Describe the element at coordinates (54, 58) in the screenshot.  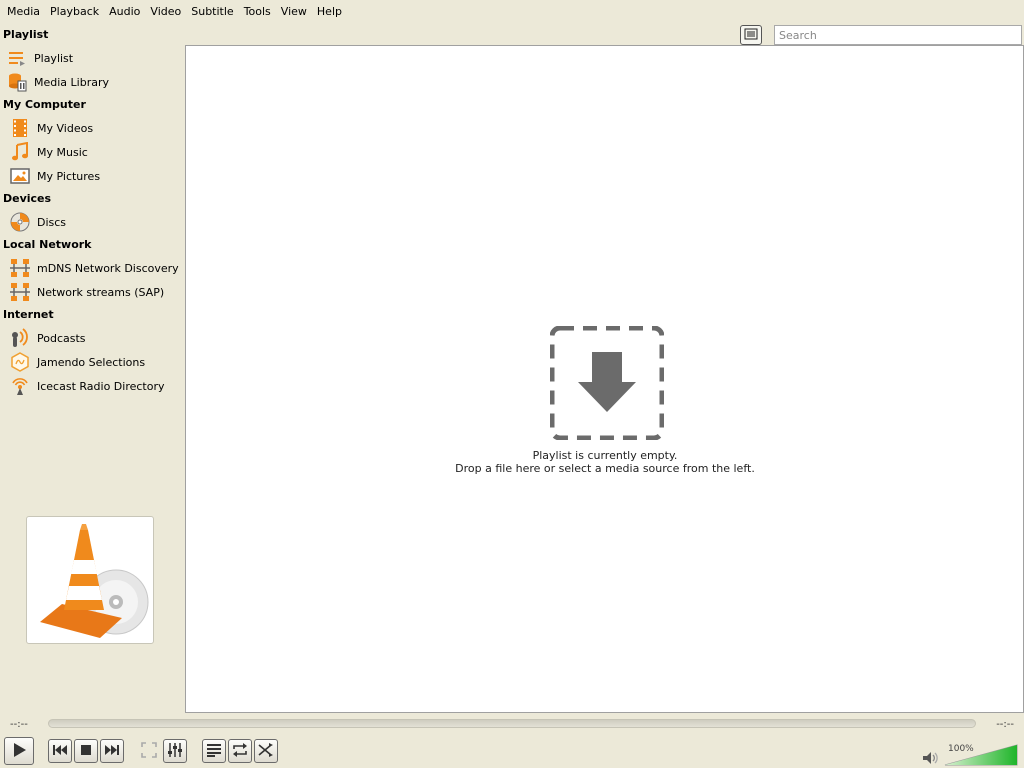
I see `sidebar-item-label: Playlist` at that location.